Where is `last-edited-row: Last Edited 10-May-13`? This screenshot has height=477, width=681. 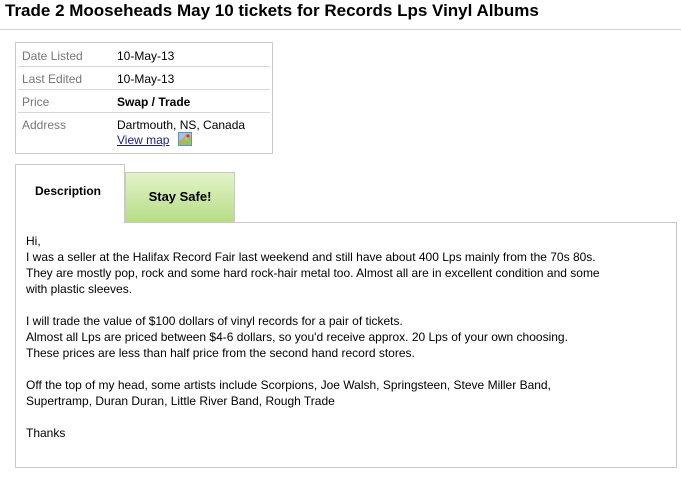 last-edited-row: Last Edited 10-May-13 is located at coordinates (144, 78).